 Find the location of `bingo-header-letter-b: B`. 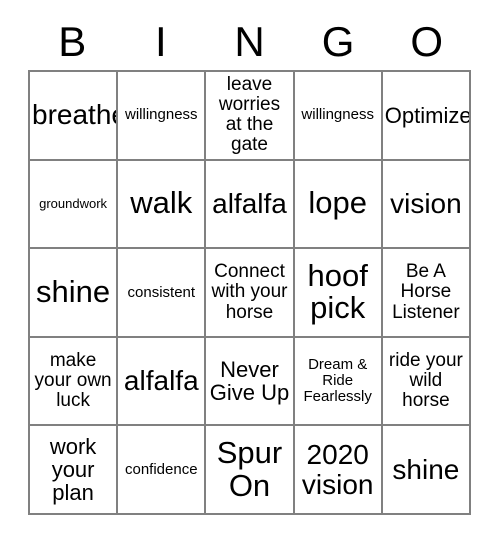

bingo-header-letter-b: B is located at coordinates (72, 41).